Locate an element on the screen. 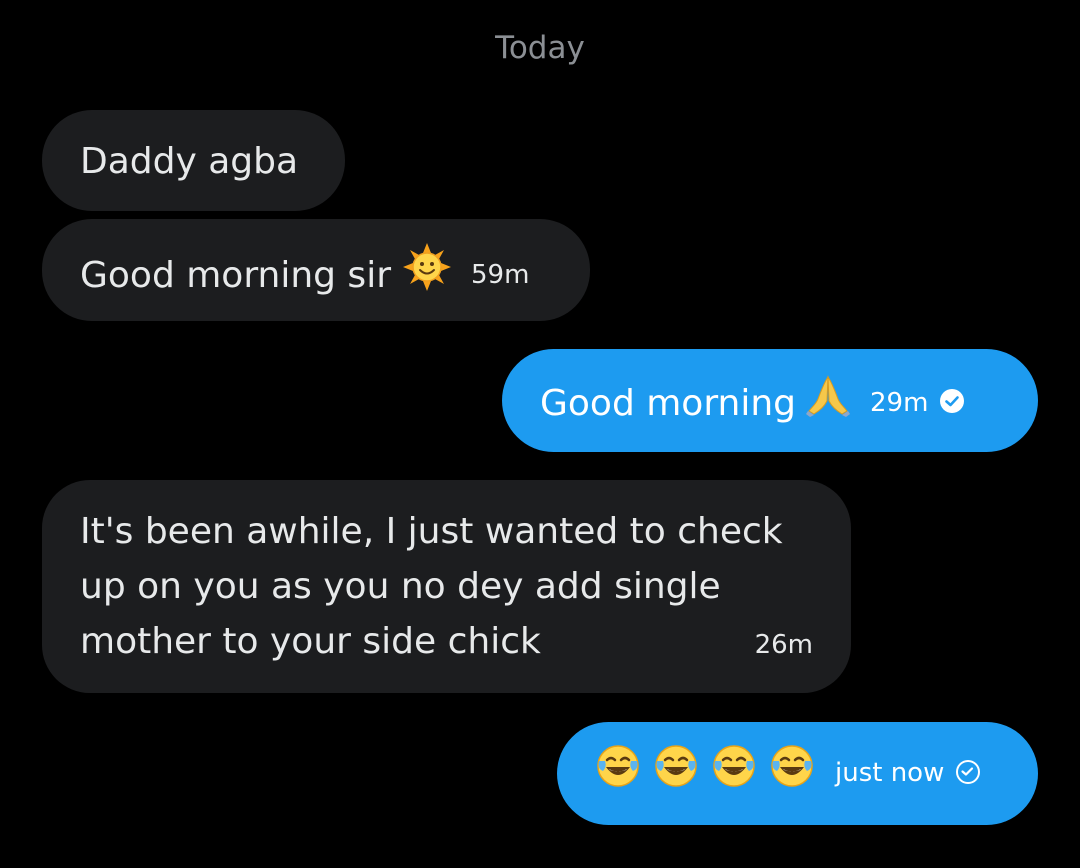 This screenshot has width=1080, height=868. read-receipt-icon is located at coordinates (952, 401).